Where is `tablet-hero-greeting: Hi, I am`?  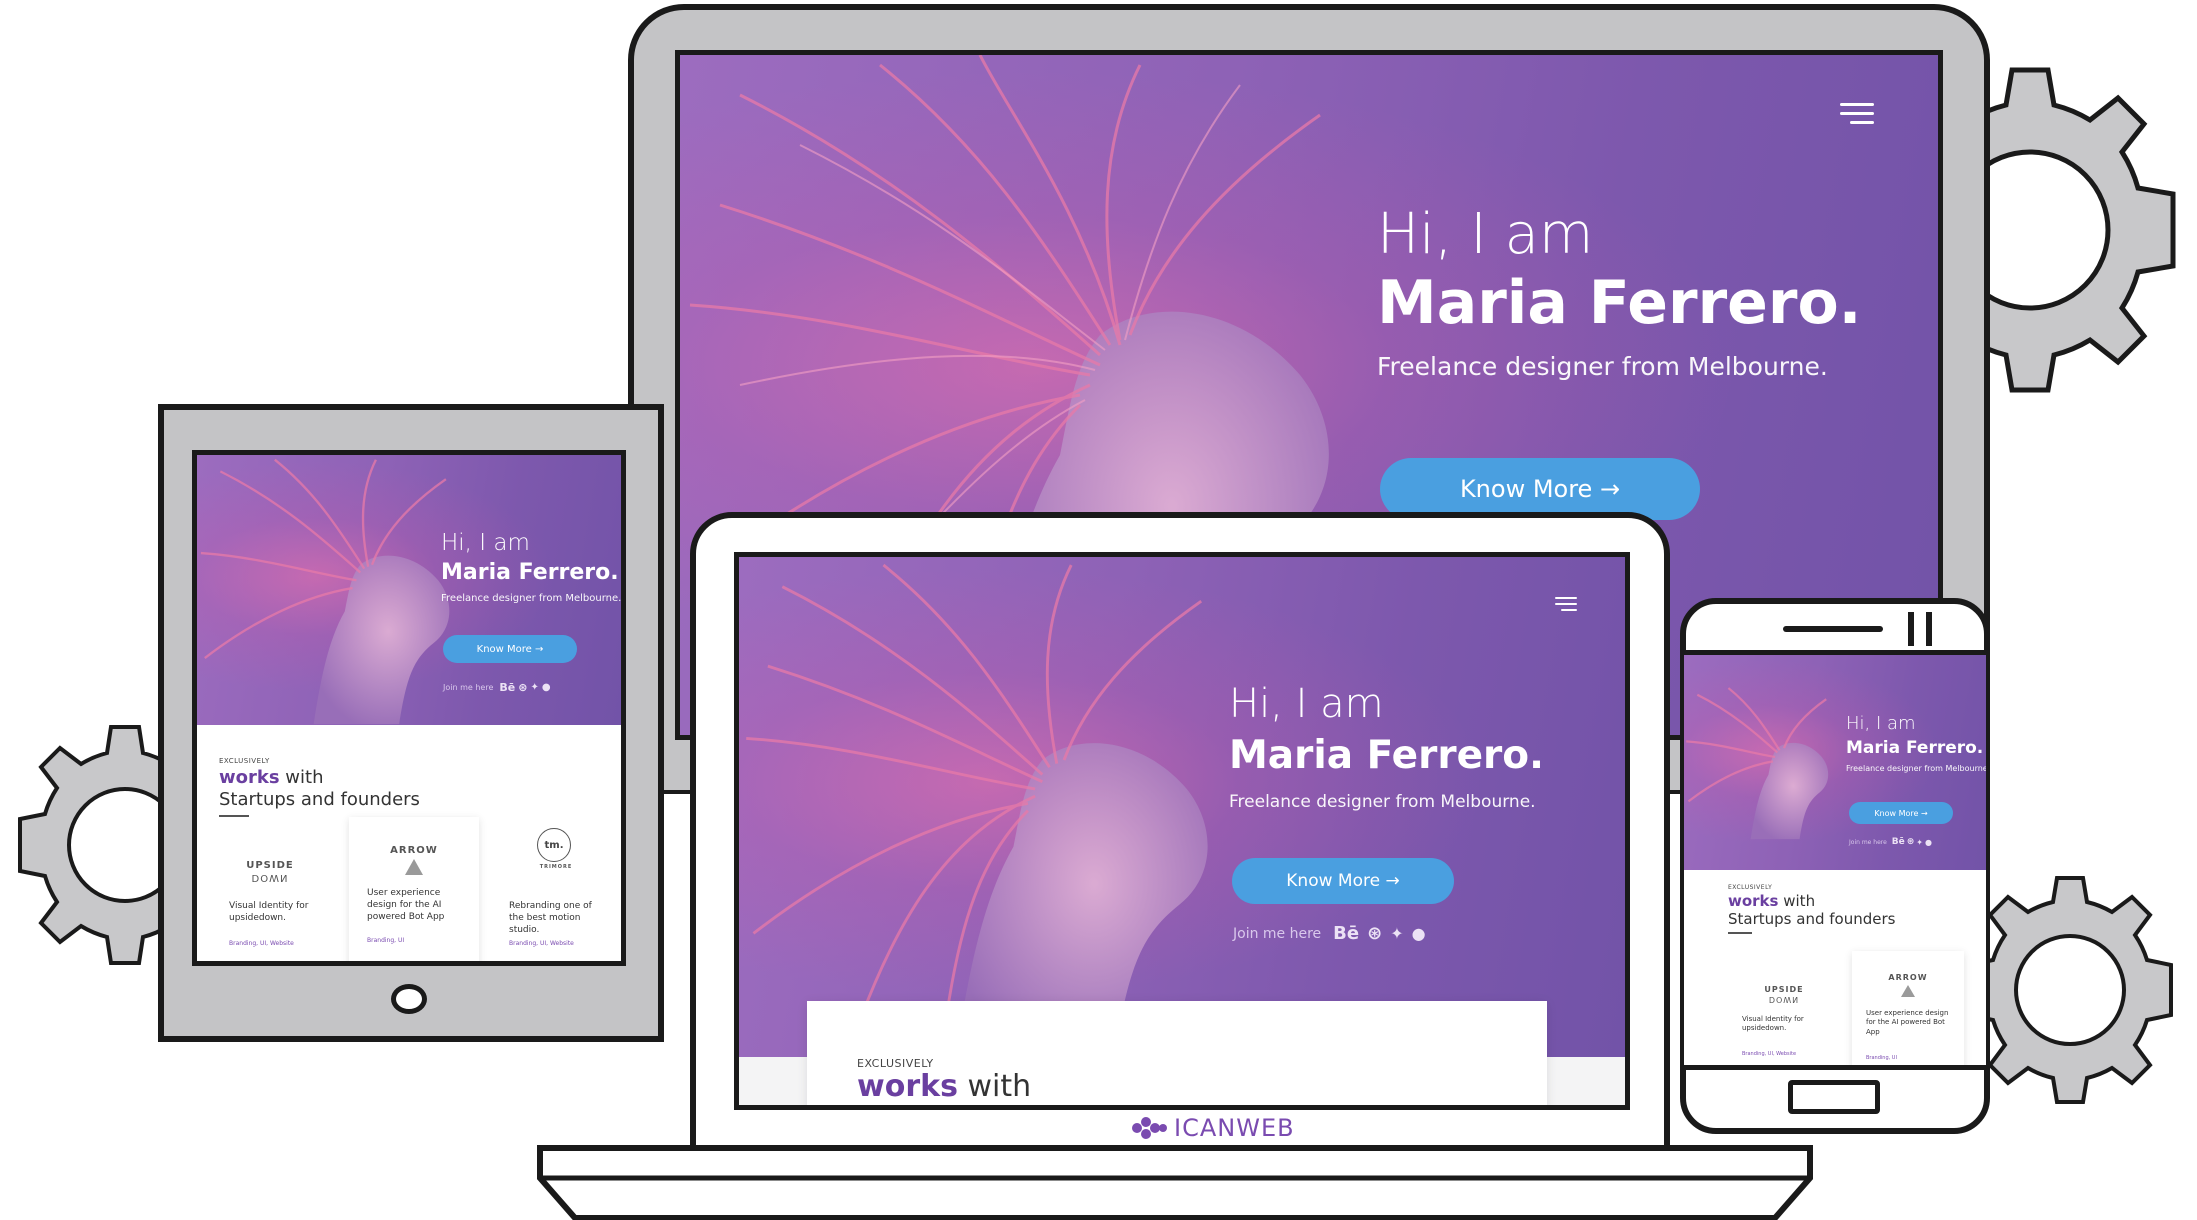
tablet-hero-greeting: Hi, I am is located at coordinates (485, 543).